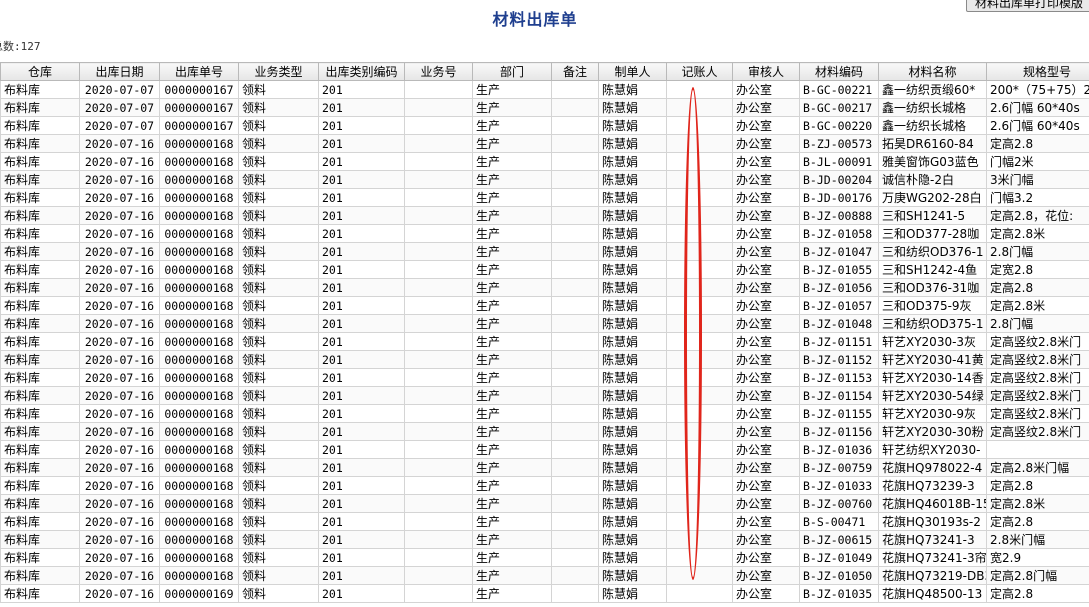  What do you see at coordinates (839, 395) in the screenshot?
I see `cell-material-code: B-JZ-01154` at bounding box center [839, 395].